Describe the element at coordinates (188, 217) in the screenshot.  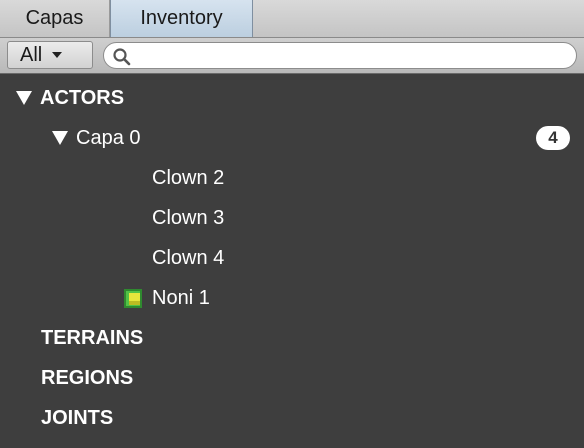
I see `tree-item-label: Clown 3` at that location.